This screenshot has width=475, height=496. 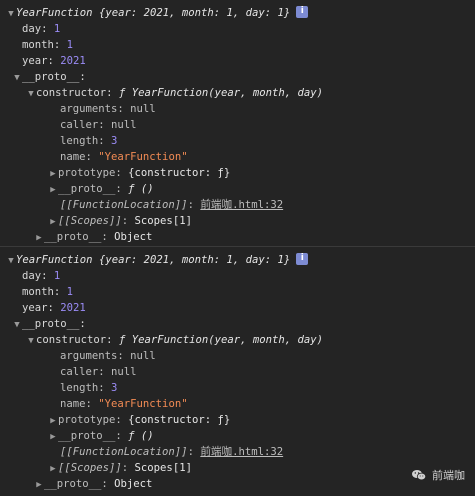 What do you see at coordinates (79, 125) in the screenshot?
I see `property-key: caller` at bounding box center [79, 125].